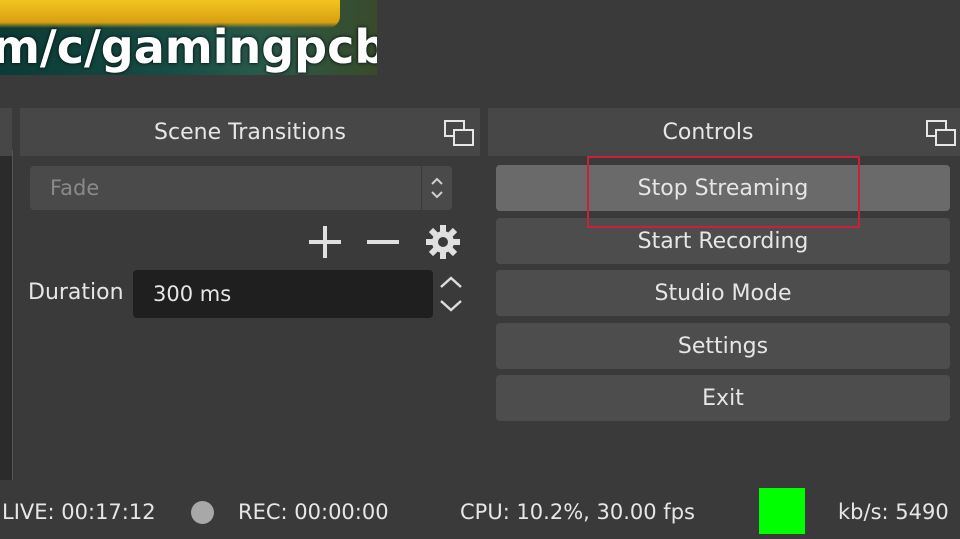 Image resolution: width=960 pixels, height=539 pixels. What do you see at coordinates (313, 512) in the screenshot?
I see `rec-timer: REC: 00:00:00` at bounding box center [313, 512].